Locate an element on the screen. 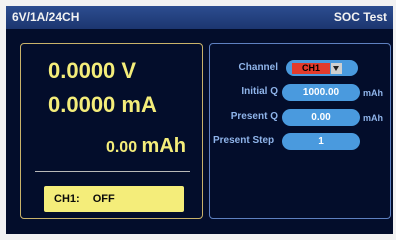 Image resolution: width=396 pixels, height=240 pixels. chevron-down-icon is located at coordinates (336, 68).